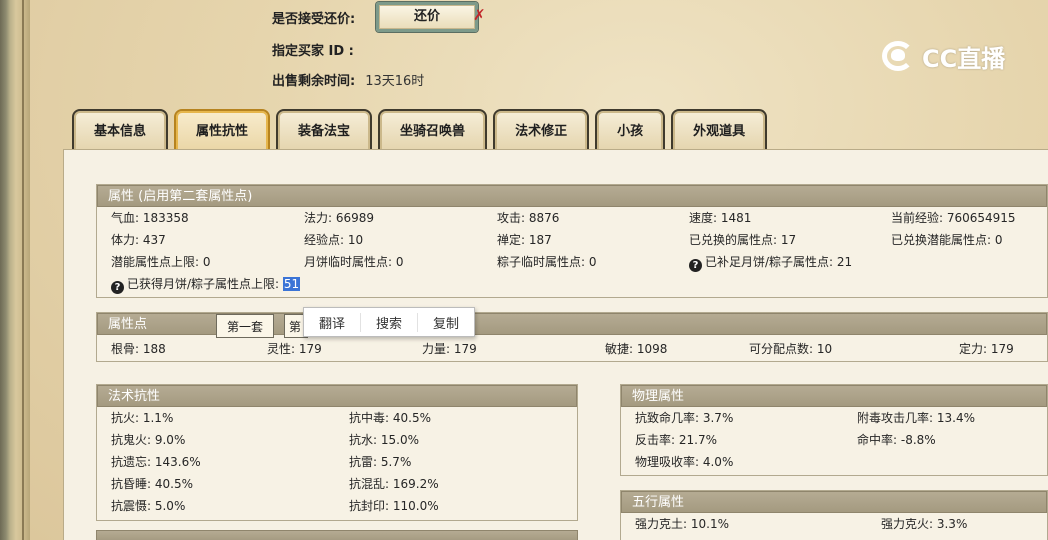 This screenshot has height=540, width=1048. I want to click on tab-equipment: 装备法宝, so click(324, 130).